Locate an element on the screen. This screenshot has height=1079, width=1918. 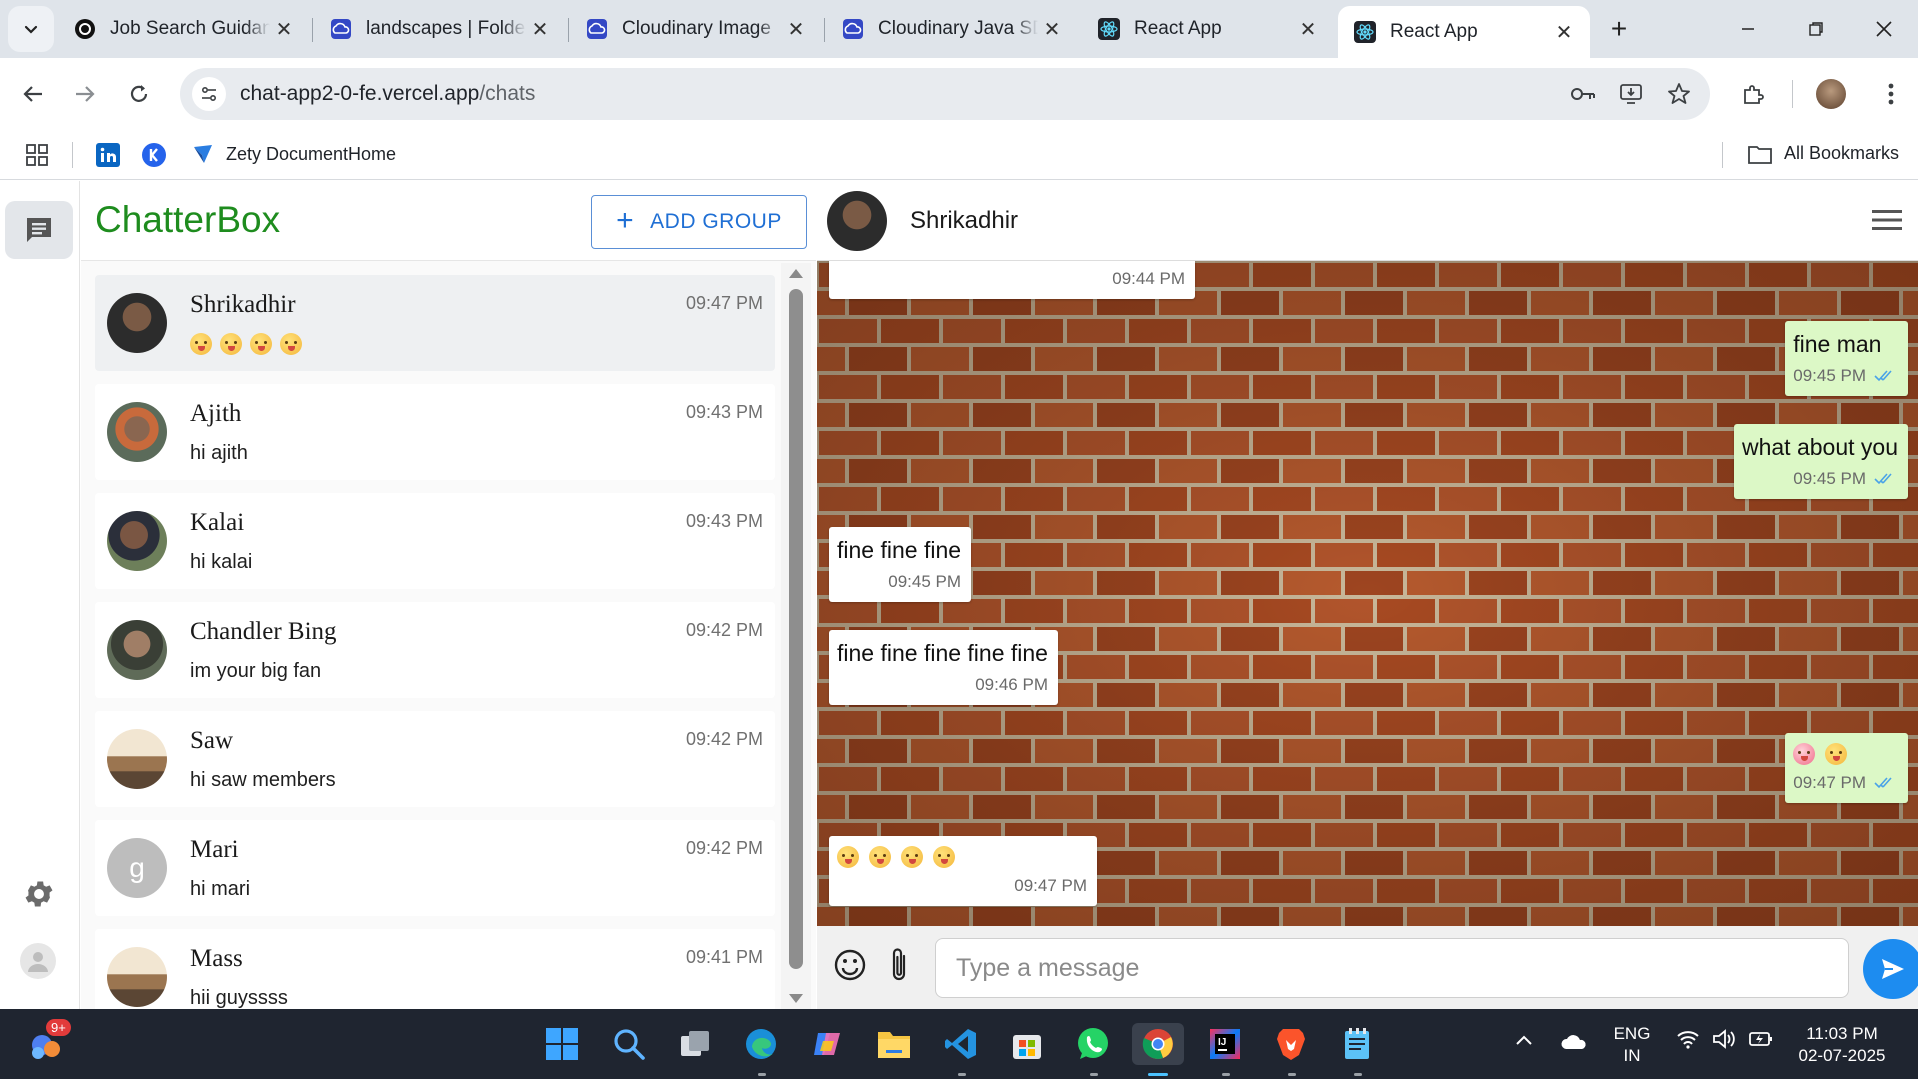
site-info-icon is located at coordinates (209, 94).